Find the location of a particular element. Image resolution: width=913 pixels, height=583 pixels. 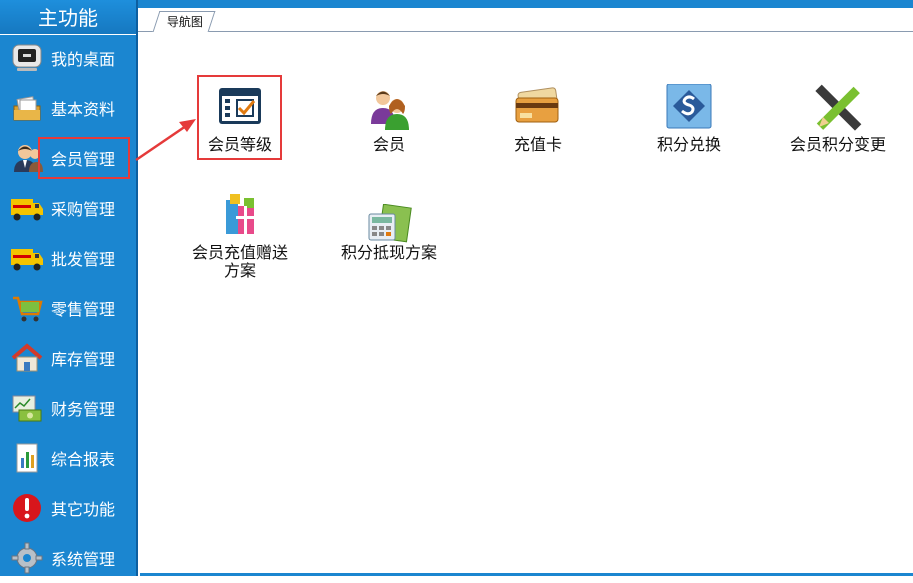

tile-member-recharge-gift-plan: 会员充值赠送方案 is located at coordinates (240, 236).